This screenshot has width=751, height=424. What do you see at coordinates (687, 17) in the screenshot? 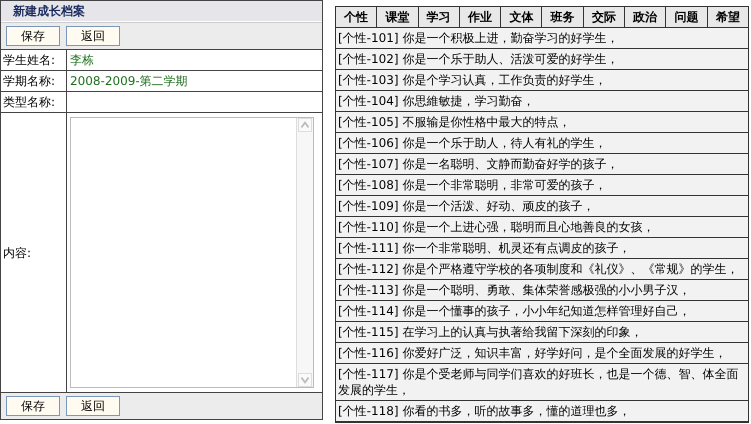
I see `category-tab: 问题` at bounding box center [687, 17].